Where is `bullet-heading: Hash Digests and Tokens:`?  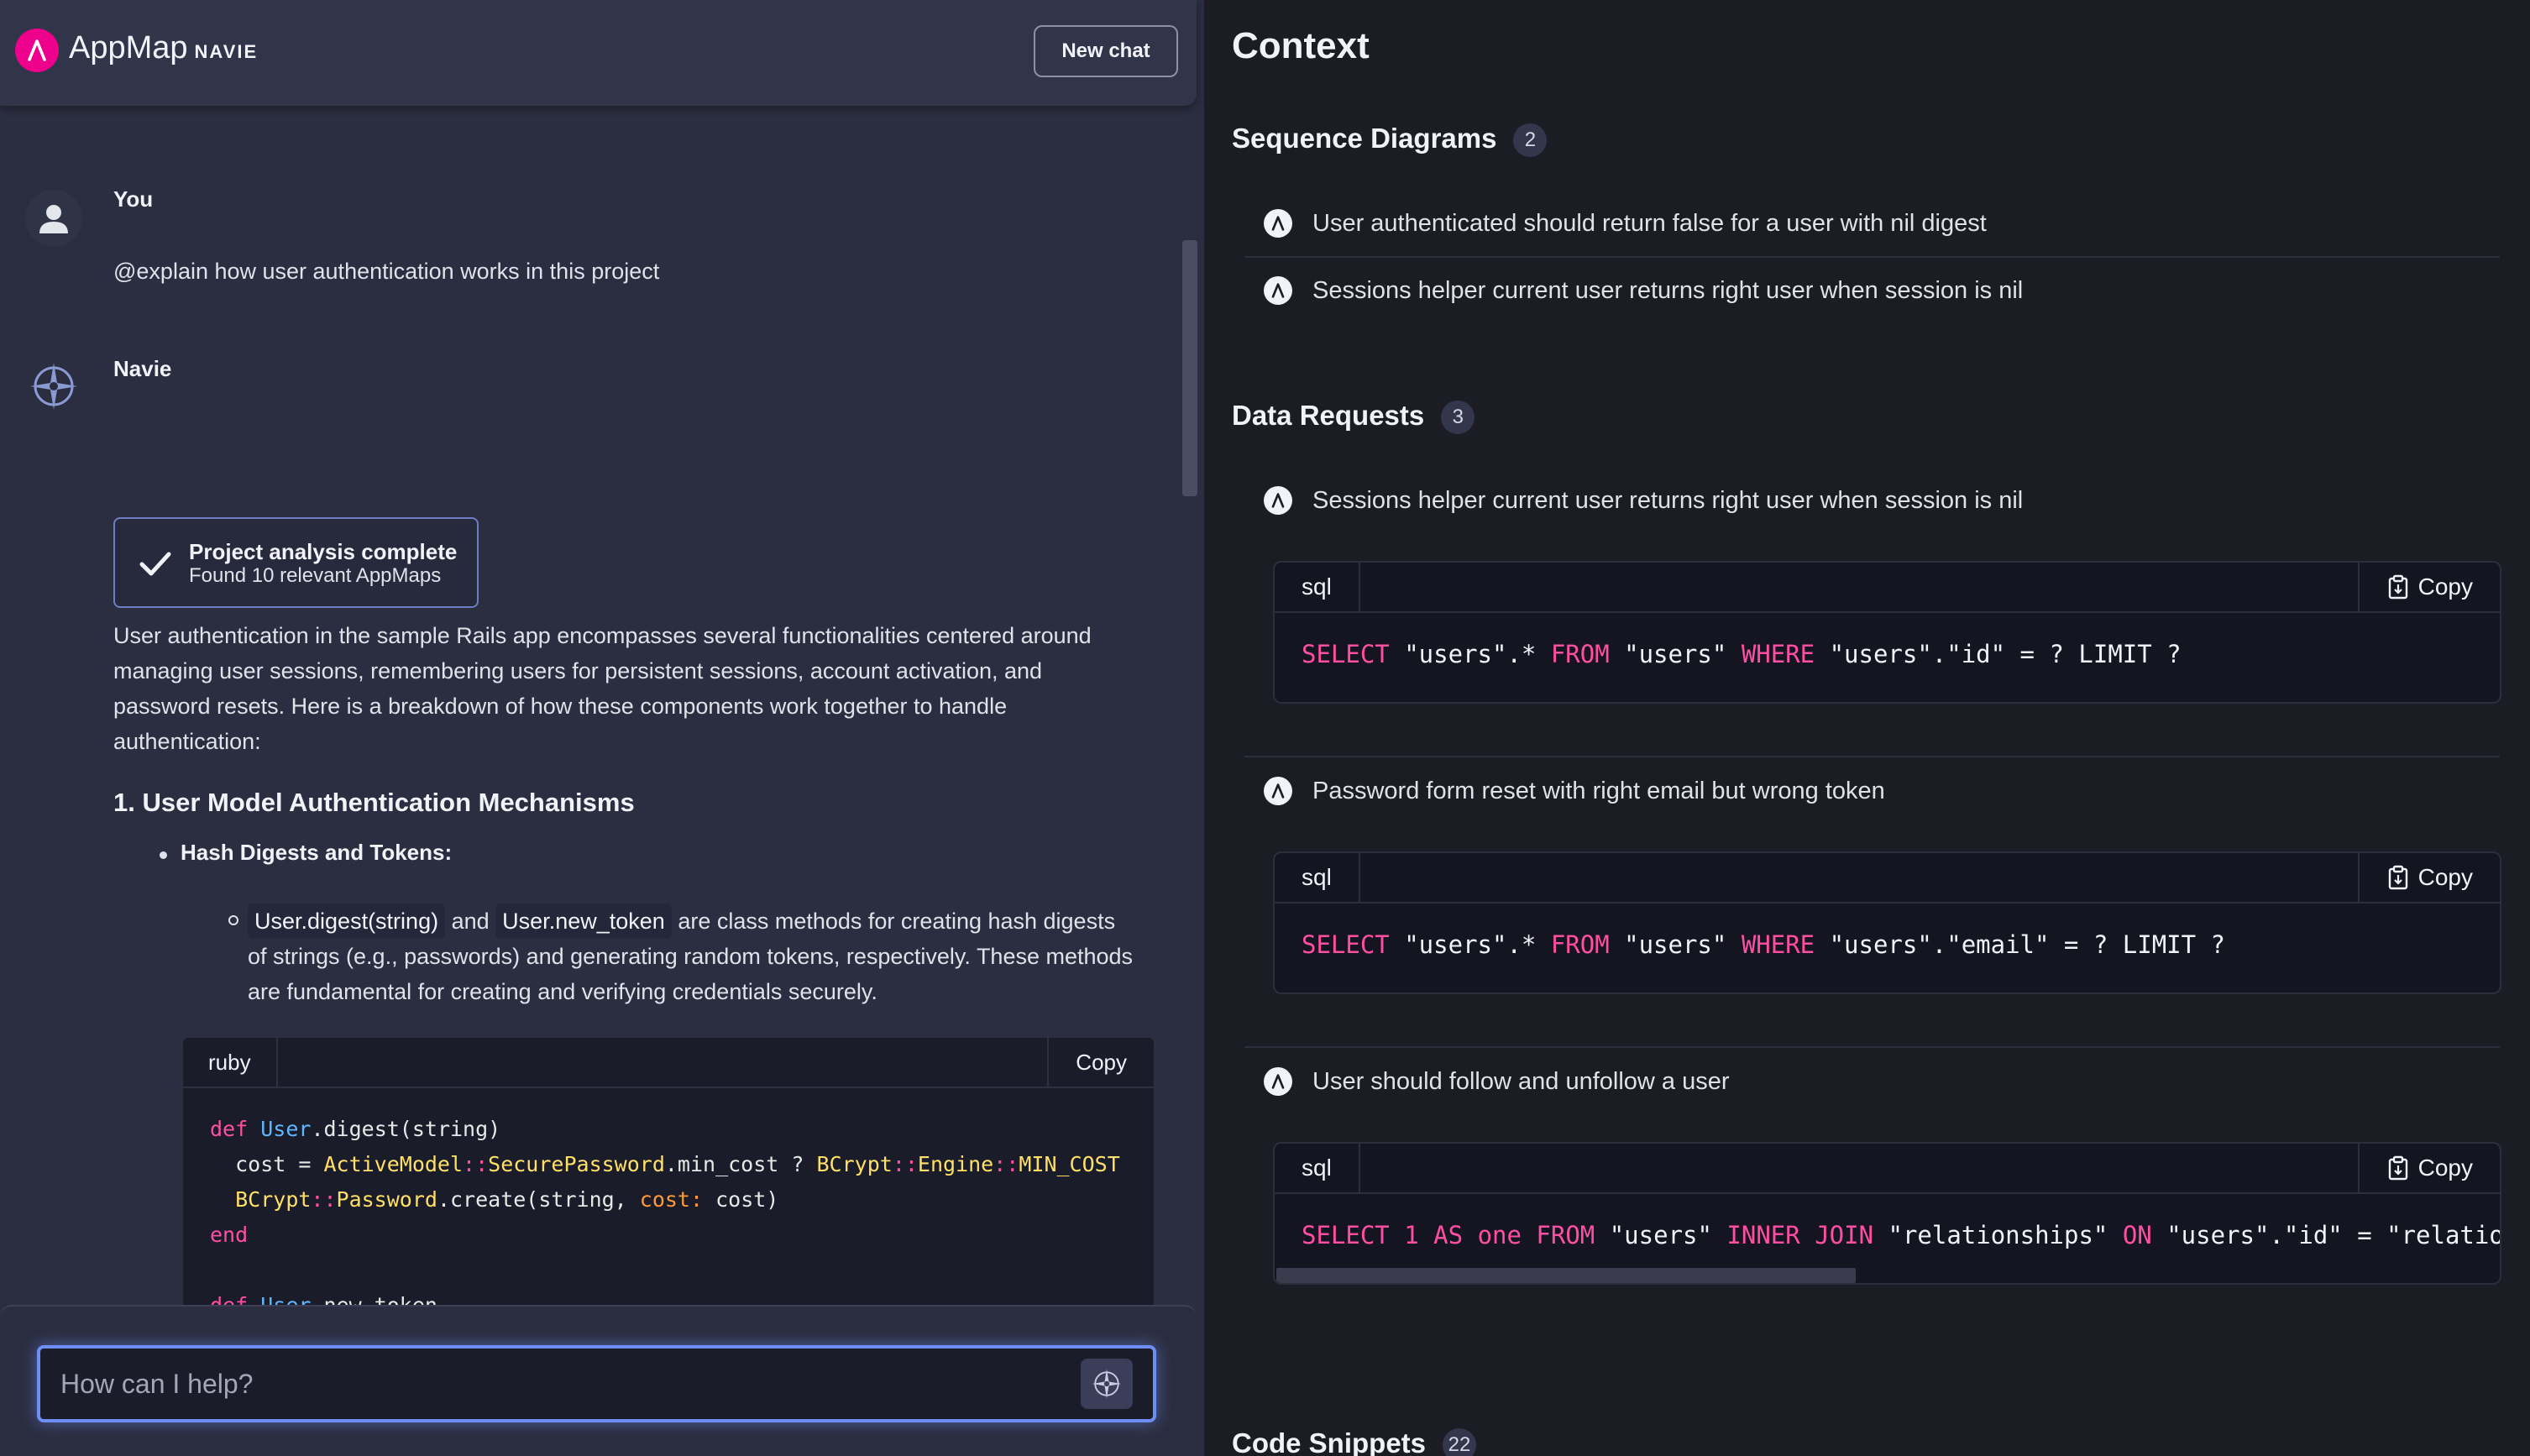
bullet-heading: Hash Digests and Tokens: is located at coordinates (317, 852).